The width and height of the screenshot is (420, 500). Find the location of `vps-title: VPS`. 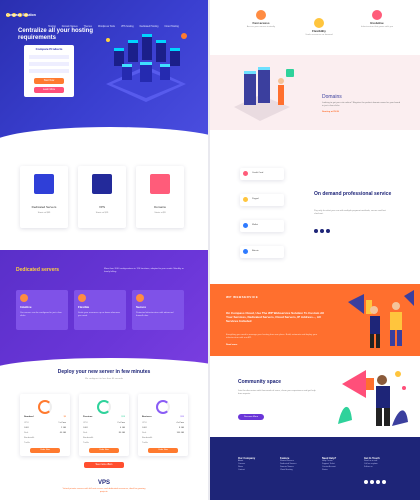

vps-title: VPS is located at coordinates (103, 483).